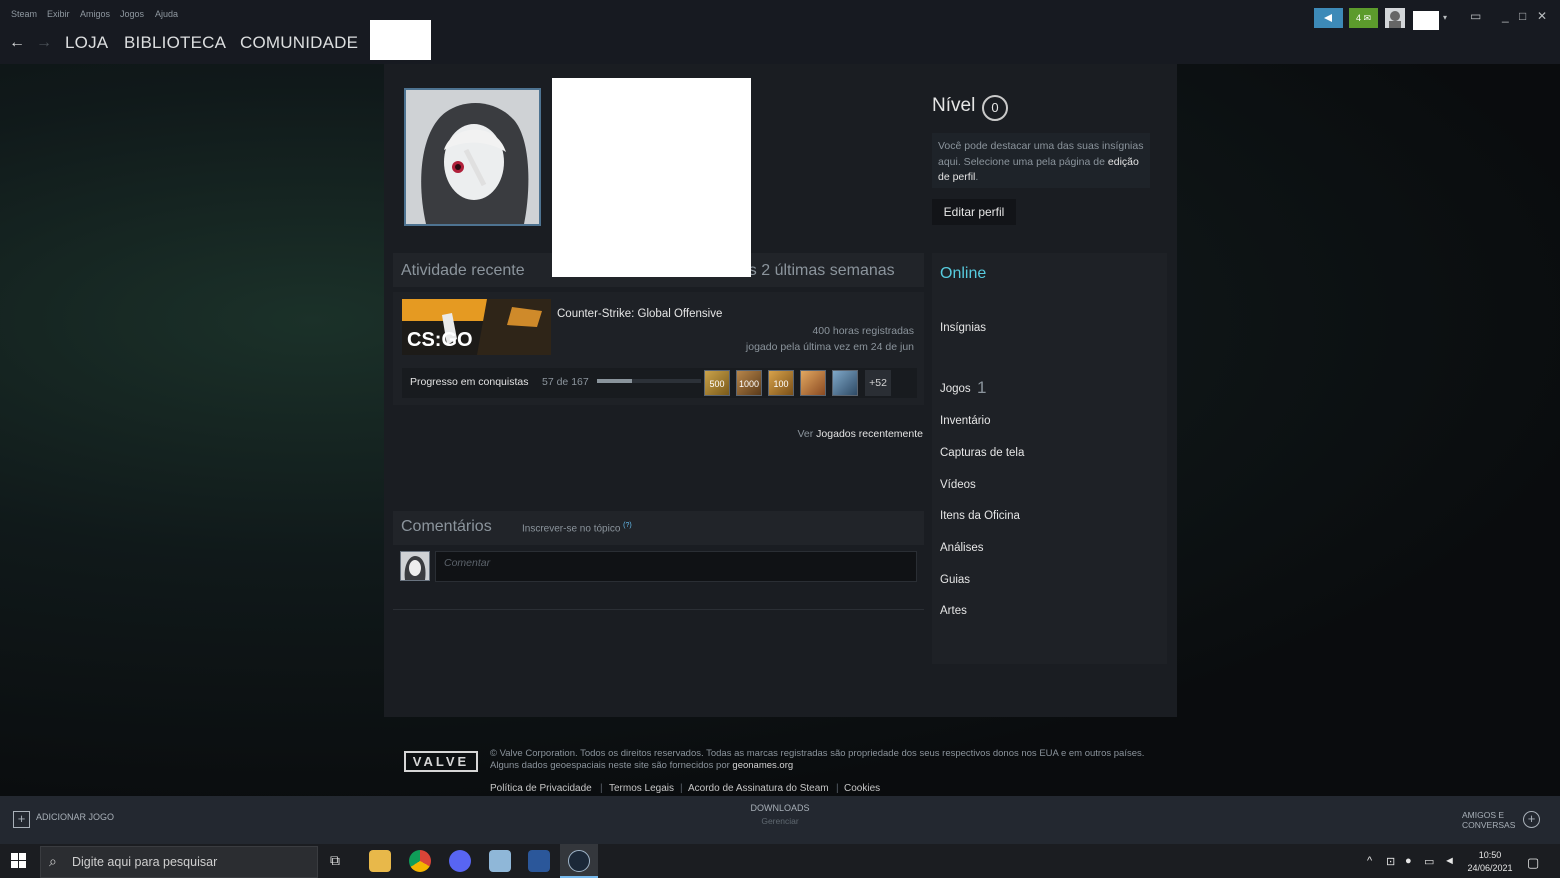 This screenshot has width=1560, height=878. What do you see at coordinates (958, 485) in the screenshot?
I see `sidebar-item-videos: Vídeos` at bounding box center [958, 485].